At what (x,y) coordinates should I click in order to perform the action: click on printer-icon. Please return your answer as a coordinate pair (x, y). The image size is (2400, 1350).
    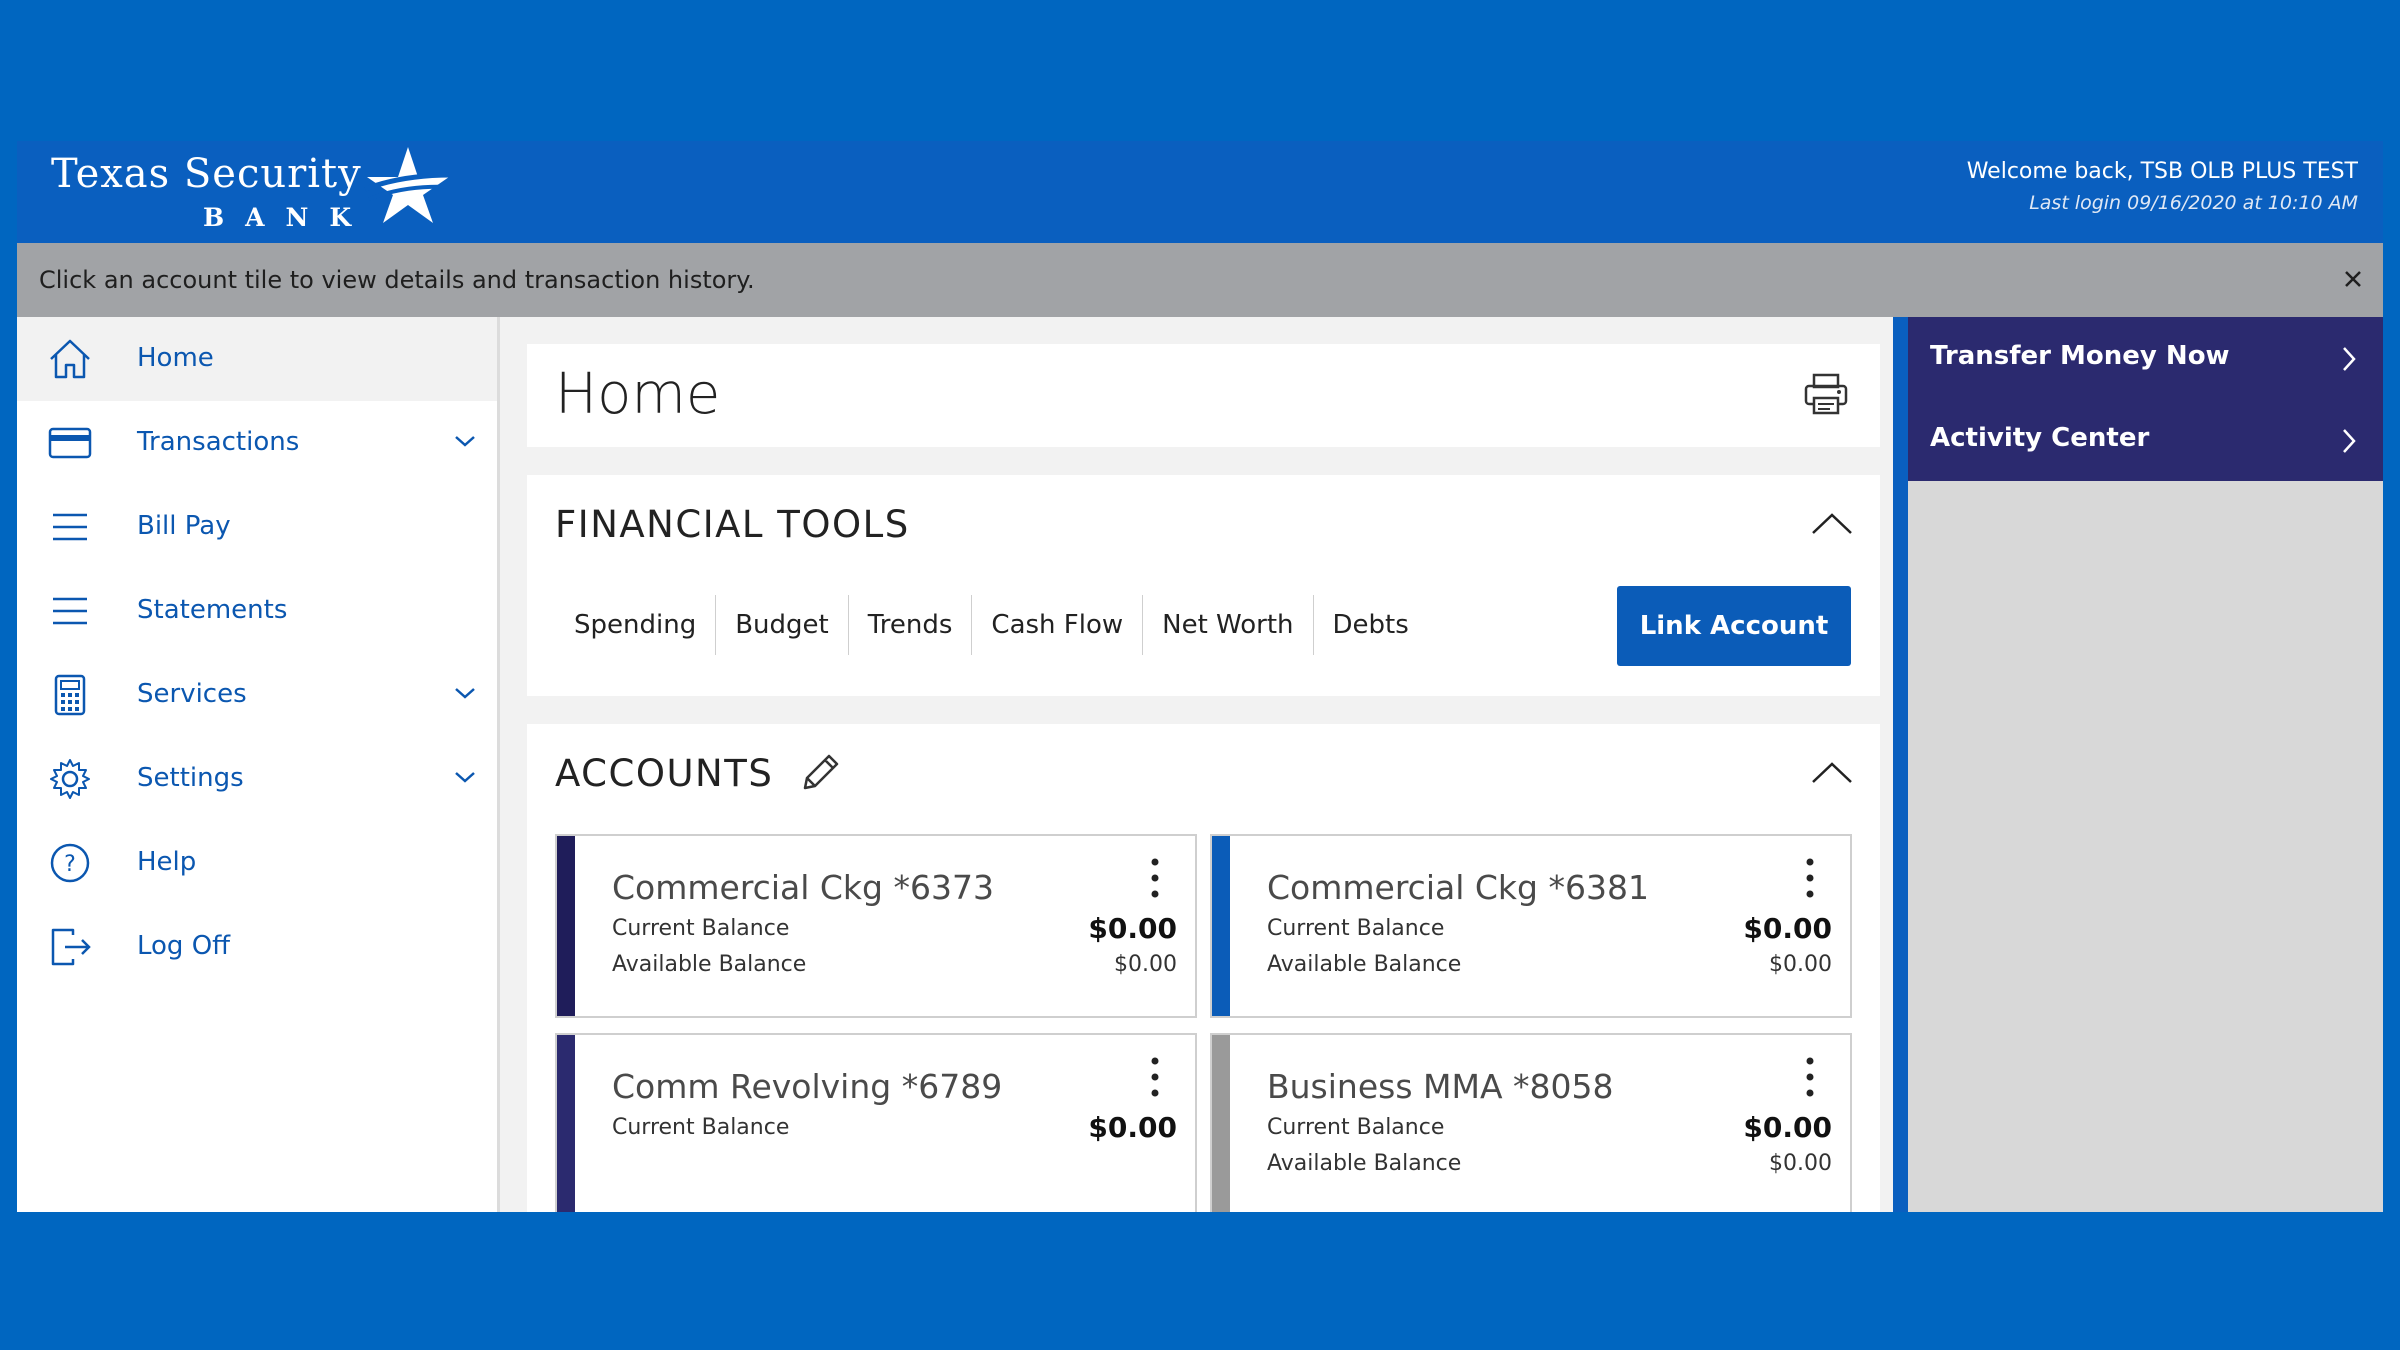
    Looking at the image, I should click on (1826, 394).